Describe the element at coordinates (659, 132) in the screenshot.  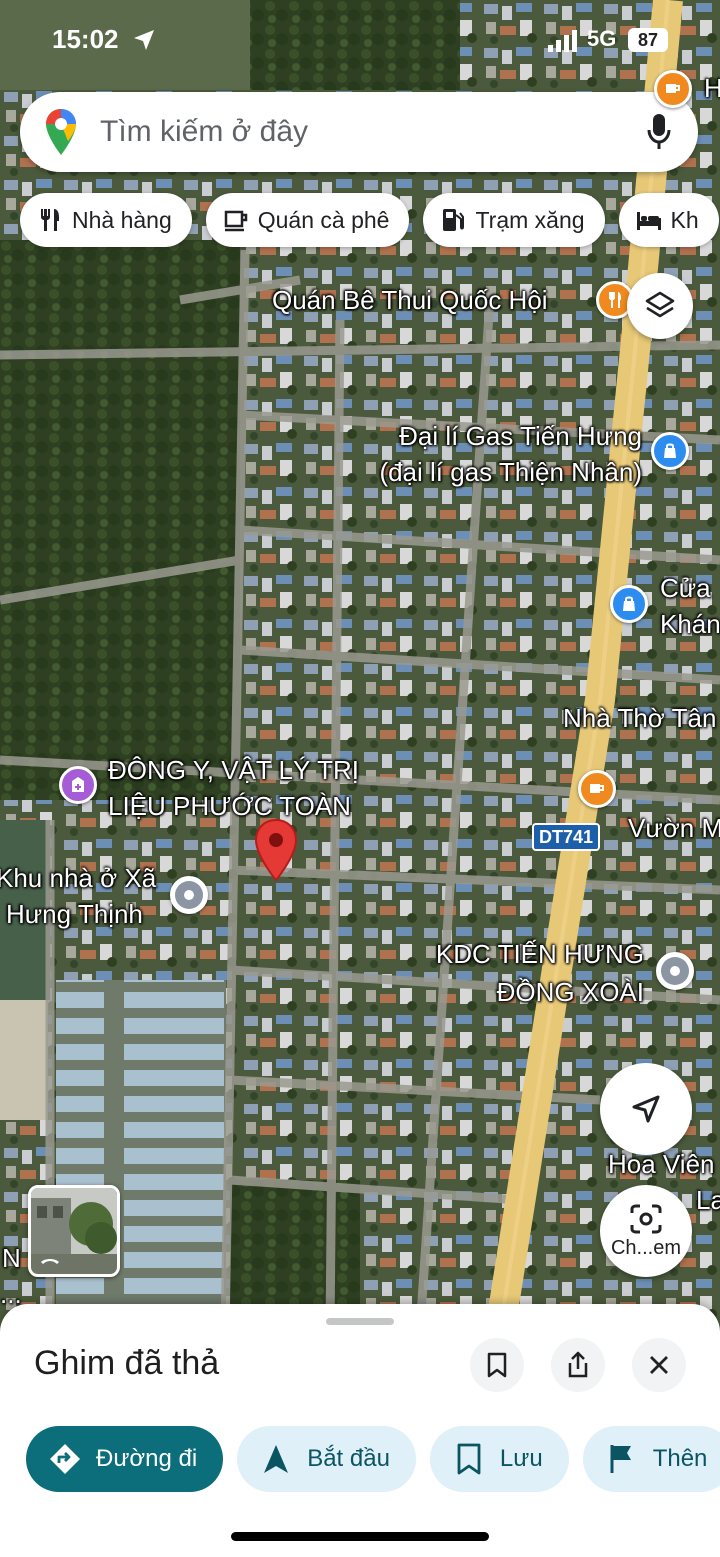
I see `microphone-icon` at that location.